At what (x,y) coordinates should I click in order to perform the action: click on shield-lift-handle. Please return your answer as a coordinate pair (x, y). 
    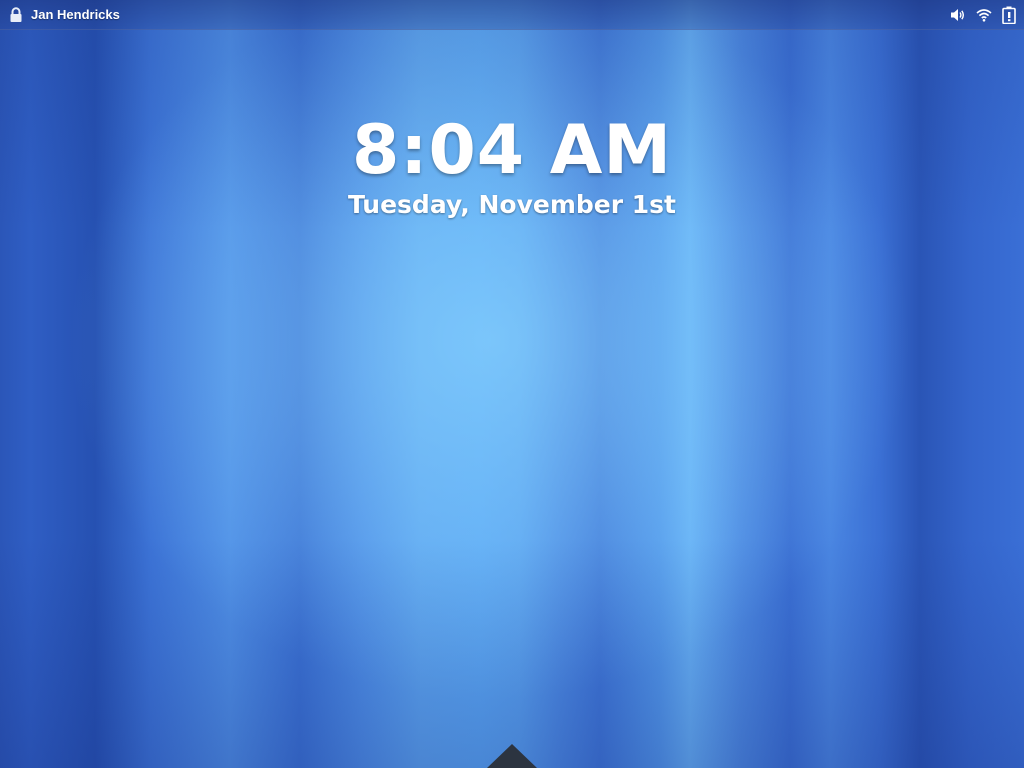
    Looking at the image, I should click on (512, 755).